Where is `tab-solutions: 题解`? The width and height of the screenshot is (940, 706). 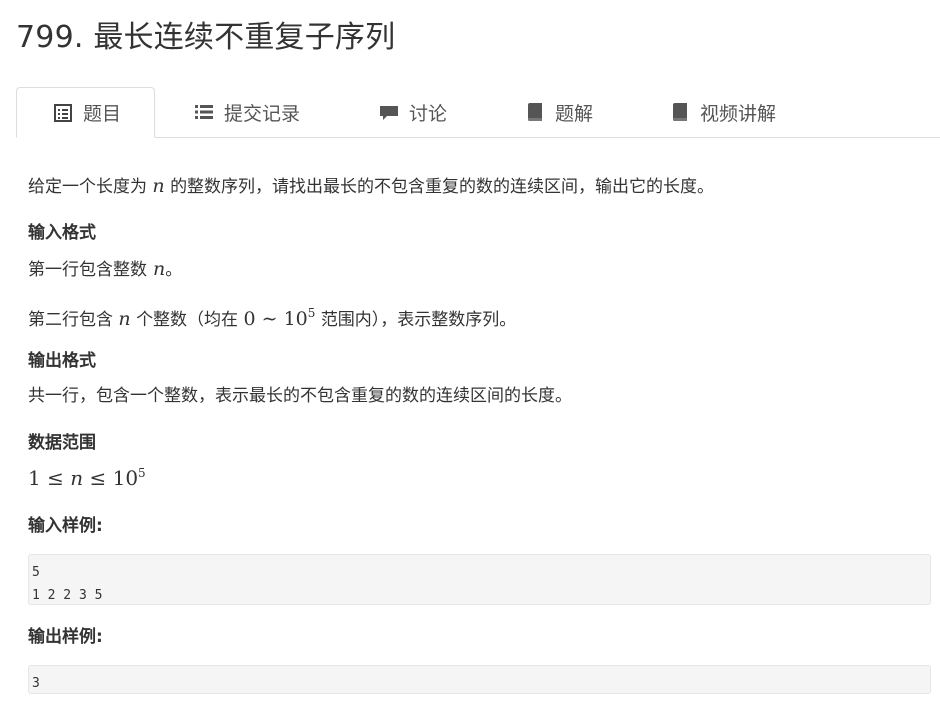 tab-solutions: 题解 is located at coordinates (559, 112).